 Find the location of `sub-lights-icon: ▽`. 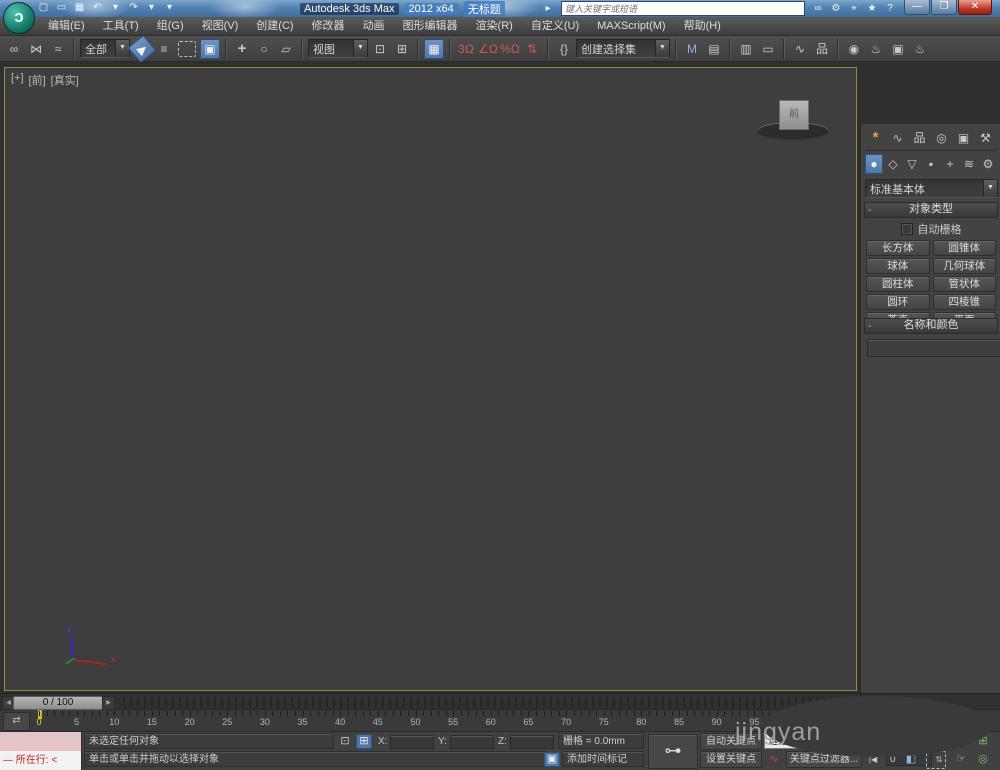

sub-lights-icon: ▽ is located at coordinates (912, 164).